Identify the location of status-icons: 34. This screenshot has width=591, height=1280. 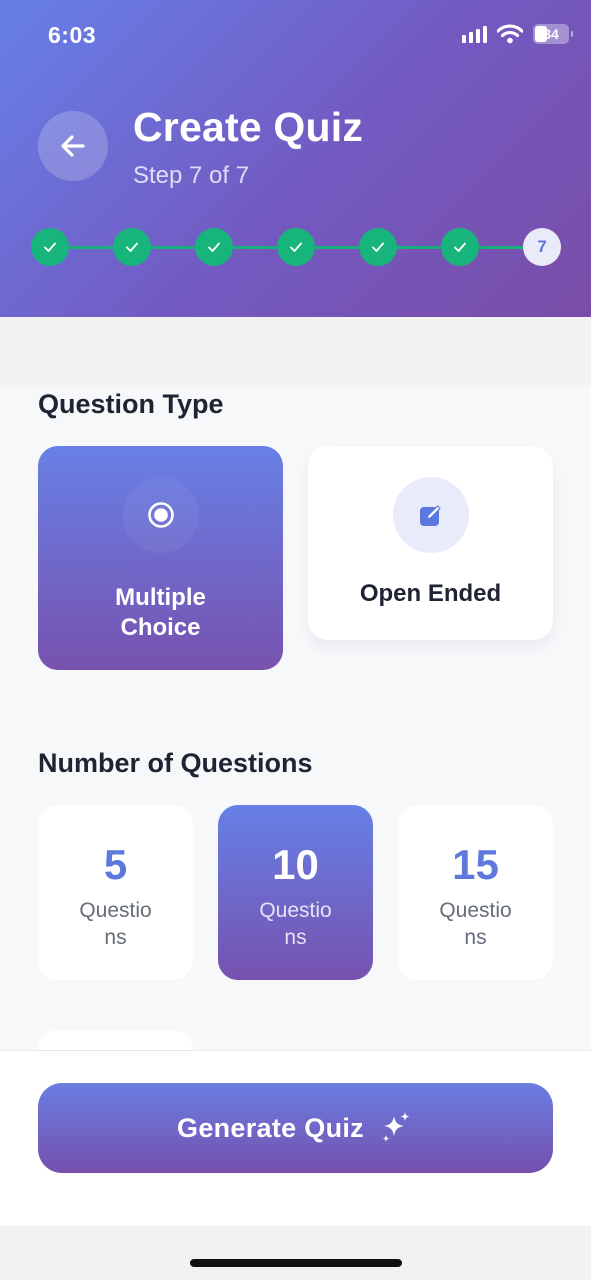
(517, 34).